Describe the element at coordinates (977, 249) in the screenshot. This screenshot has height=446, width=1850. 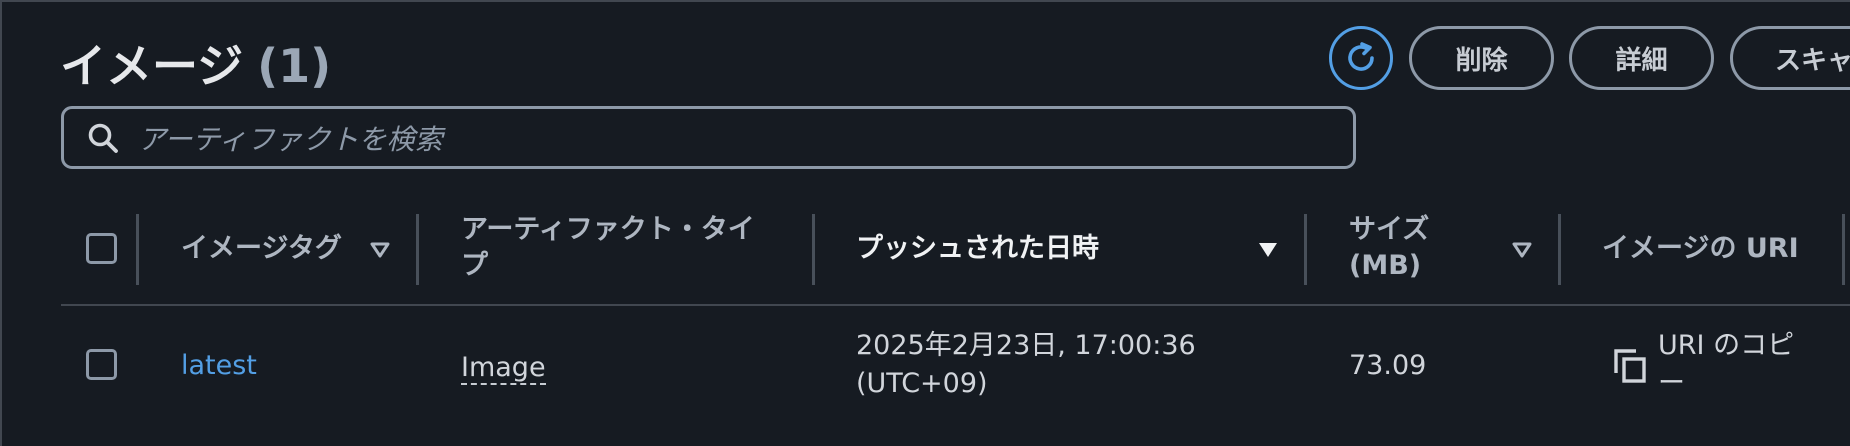
I see `column-header-pushed-at: プッシュされた日時` at that location.